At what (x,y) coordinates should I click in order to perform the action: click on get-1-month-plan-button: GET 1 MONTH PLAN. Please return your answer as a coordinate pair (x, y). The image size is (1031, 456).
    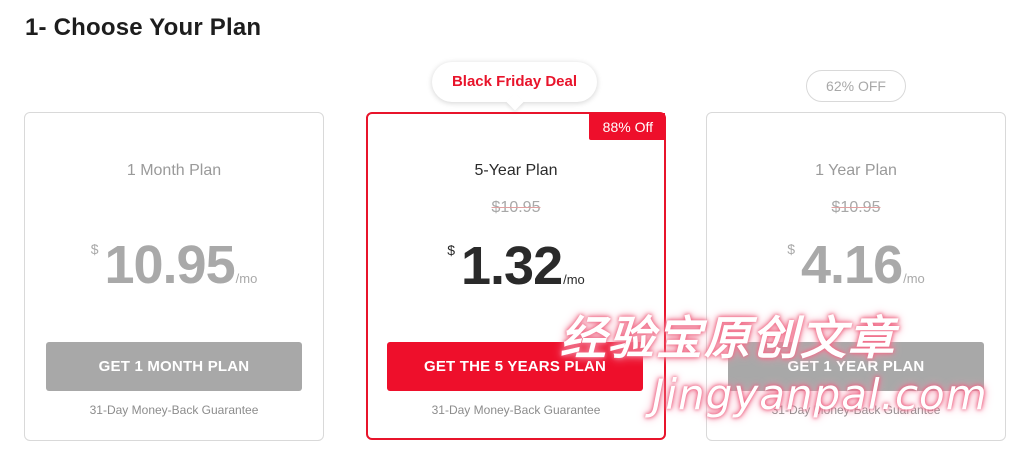
    Looking at the image, I should click on (174, 366).